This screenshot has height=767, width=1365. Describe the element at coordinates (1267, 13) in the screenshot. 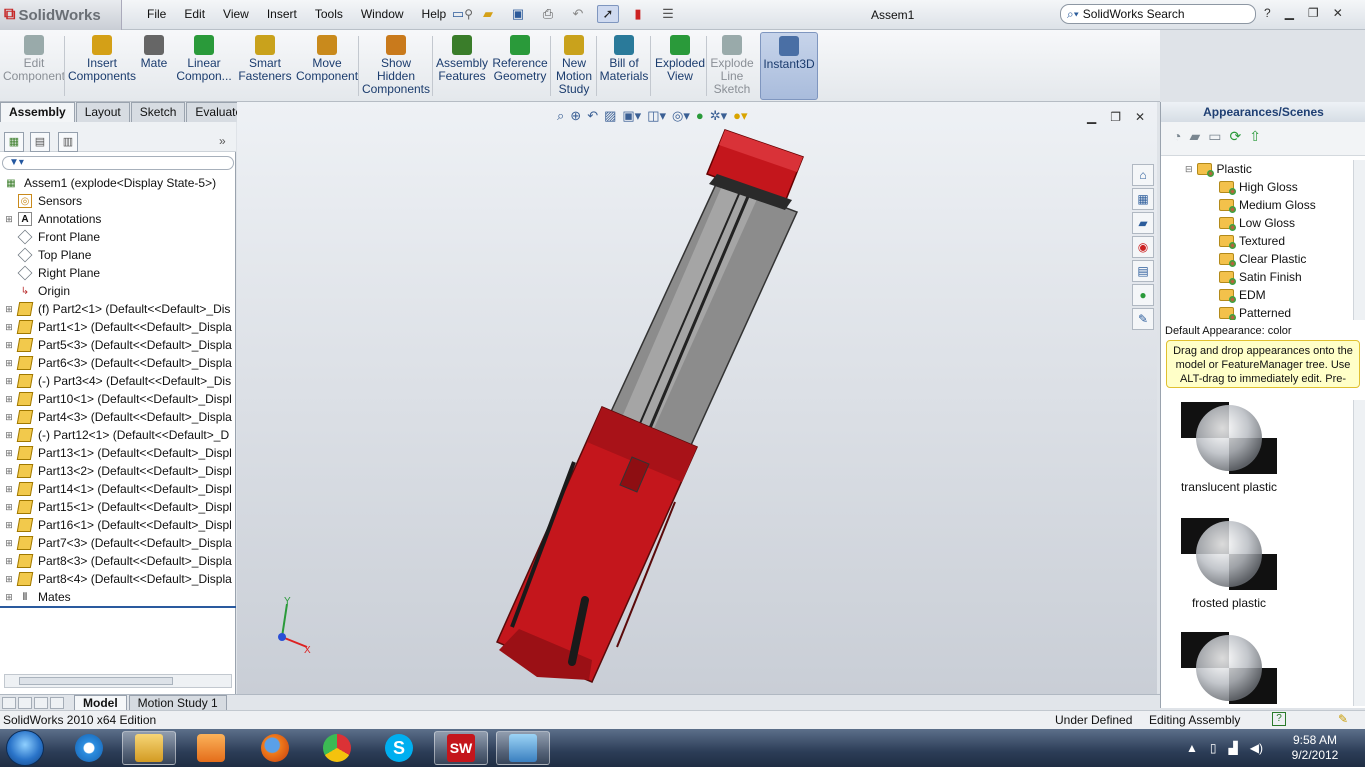

I see `help-button: ?` at that location.